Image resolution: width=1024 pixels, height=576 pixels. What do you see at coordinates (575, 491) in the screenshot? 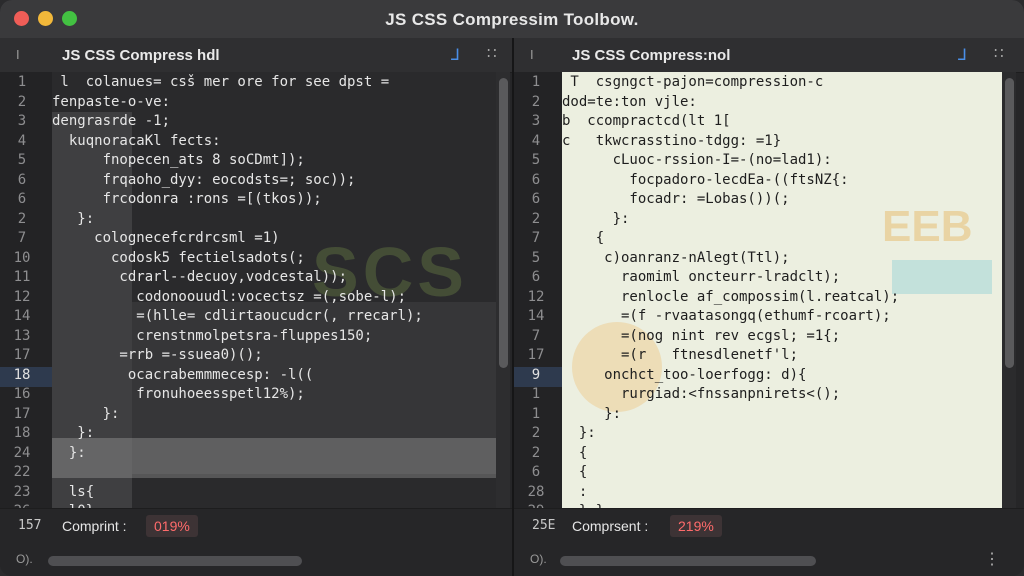
I see `code-line: :` at bounding box center [575, 491].